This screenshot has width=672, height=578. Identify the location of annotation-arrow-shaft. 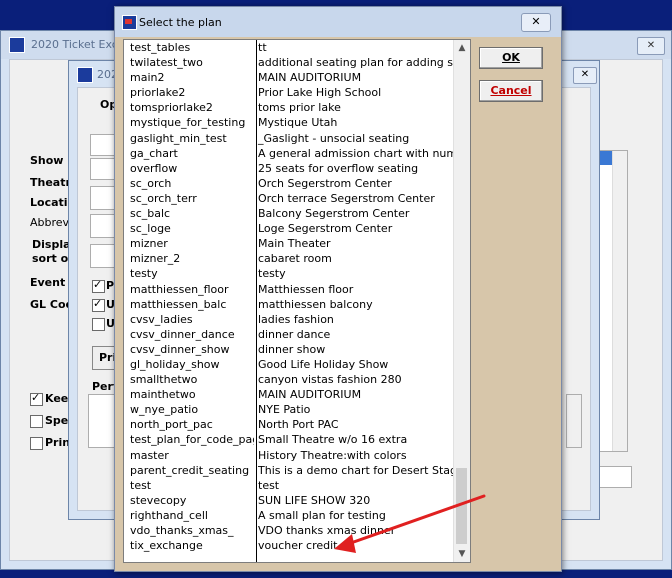
(416, 520).